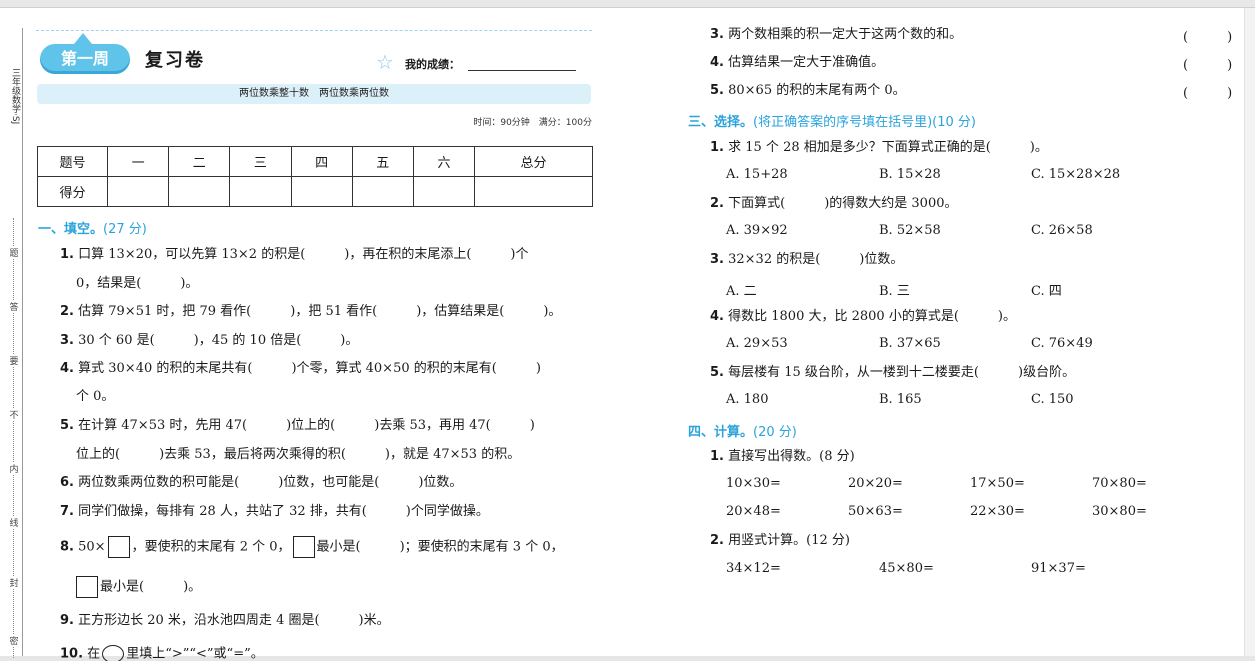 The height and width of the screenshot is (661, 1255). I want to click on calc-part-1: 1. 直接写出得数。(8 分), so click(782, 457).